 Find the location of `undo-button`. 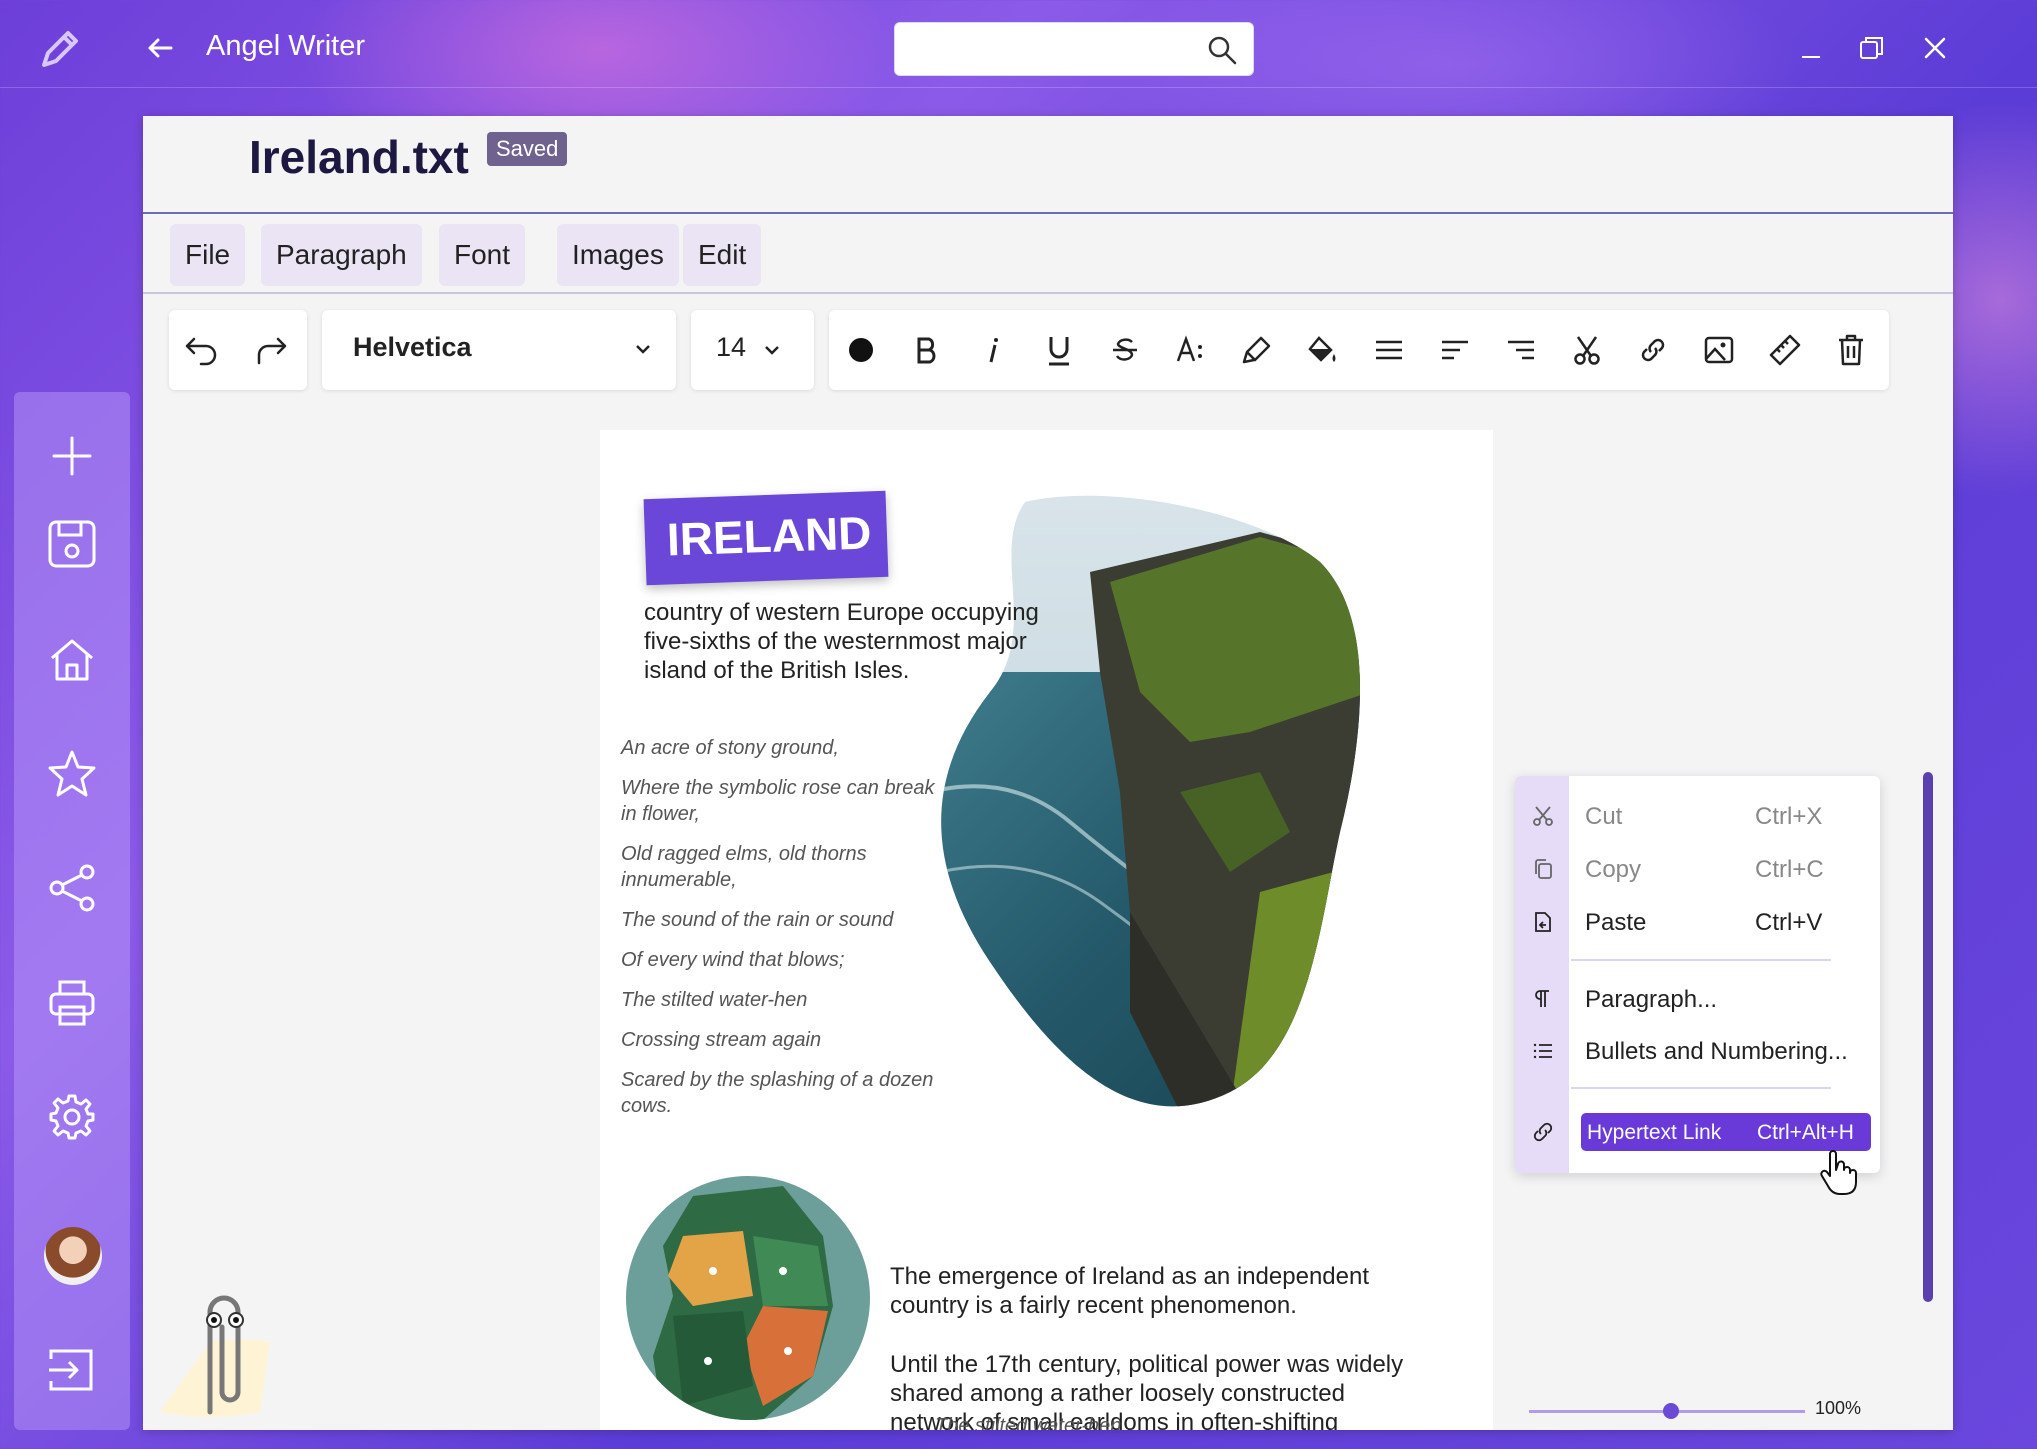

undo-button is located at coordinates (201, 350).